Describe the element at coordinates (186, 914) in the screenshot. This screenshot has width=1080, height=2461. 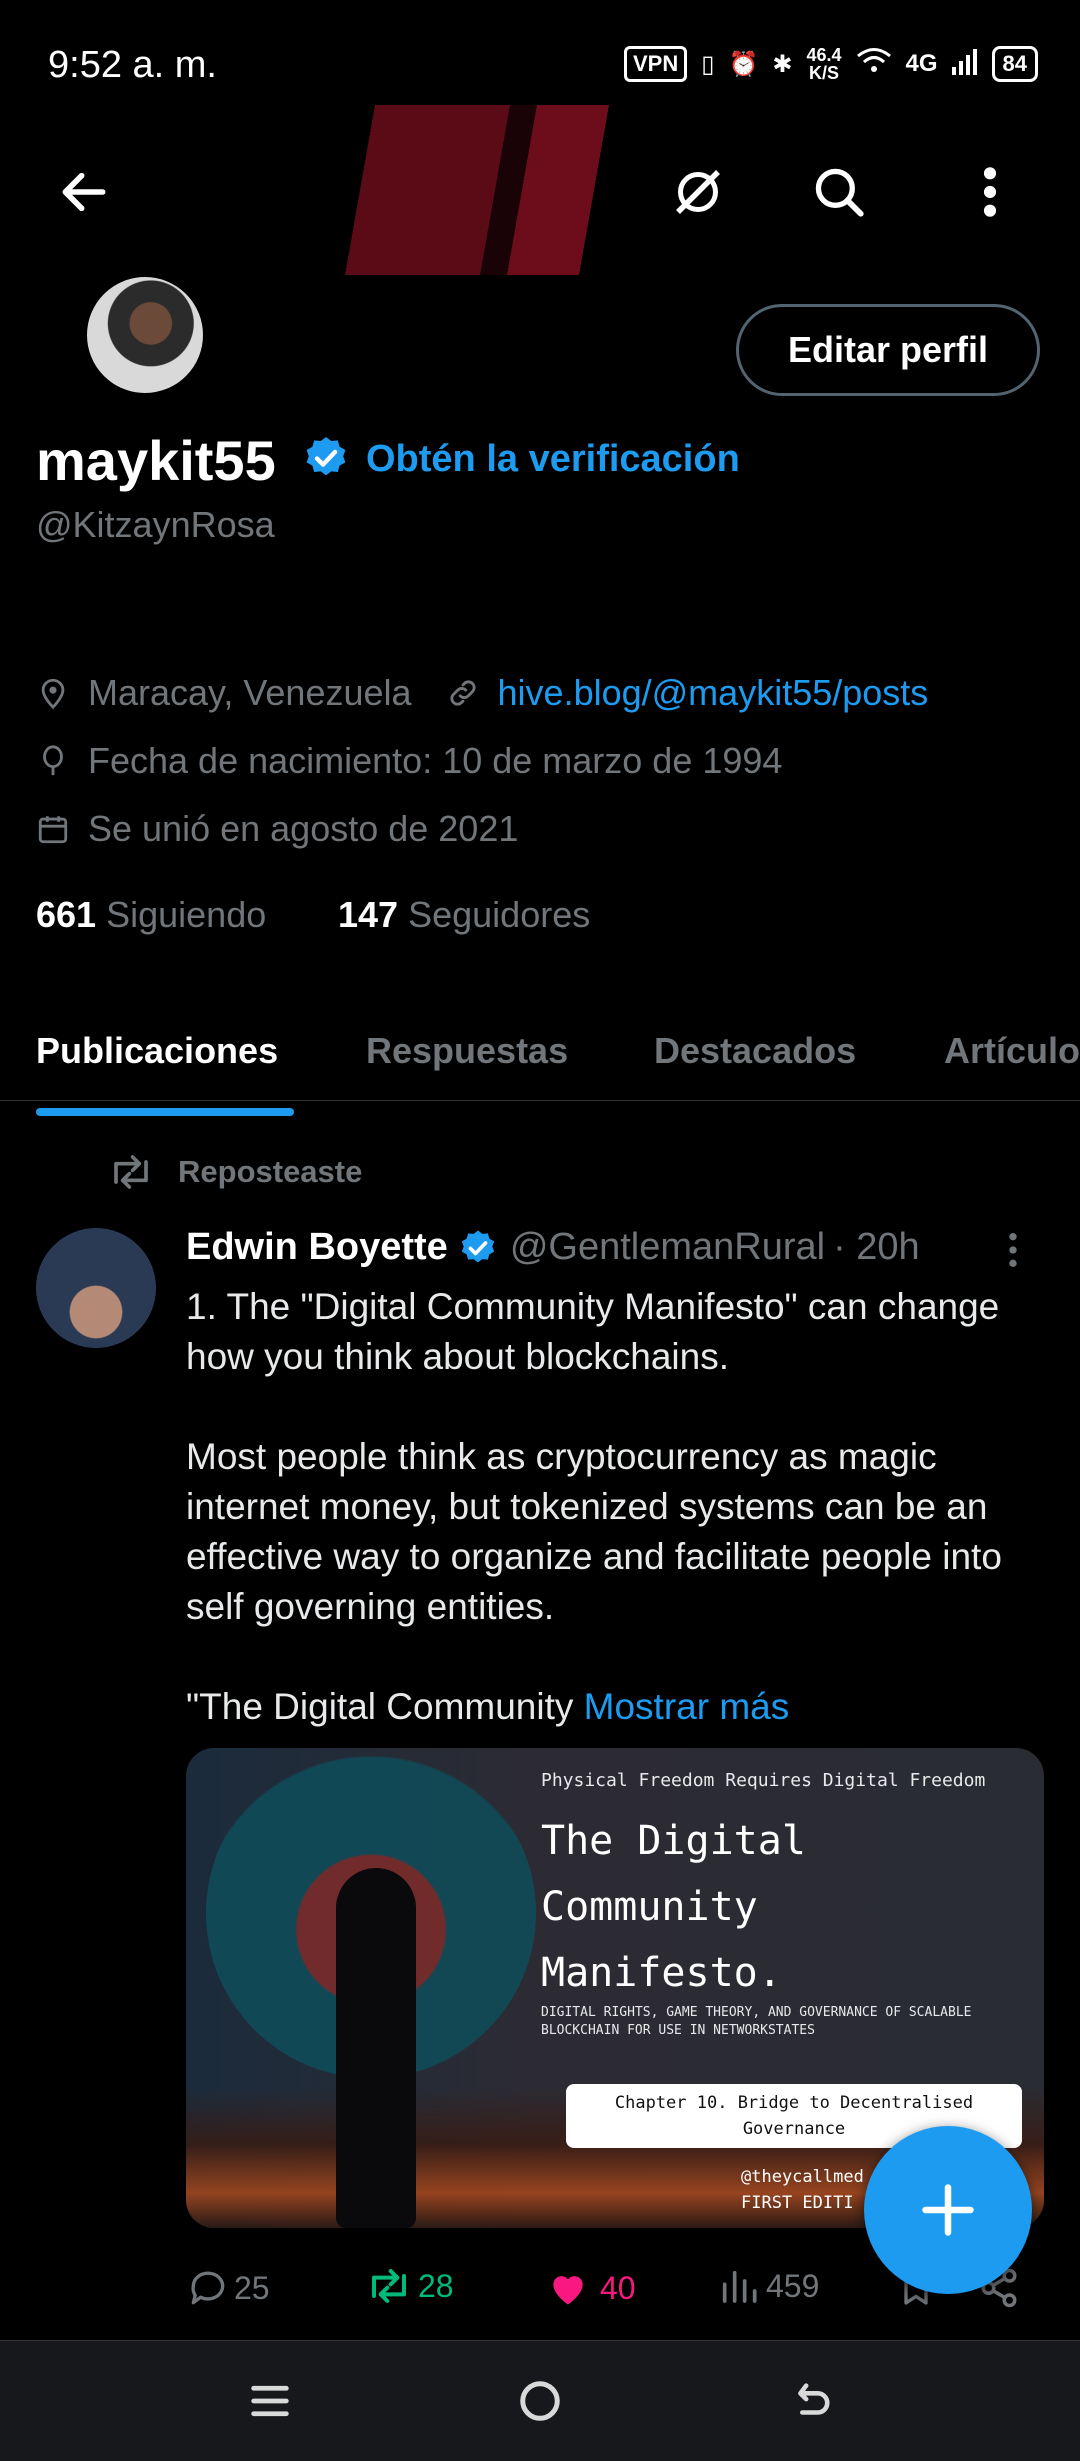
I see `following-label: Siguiendo` at that location.